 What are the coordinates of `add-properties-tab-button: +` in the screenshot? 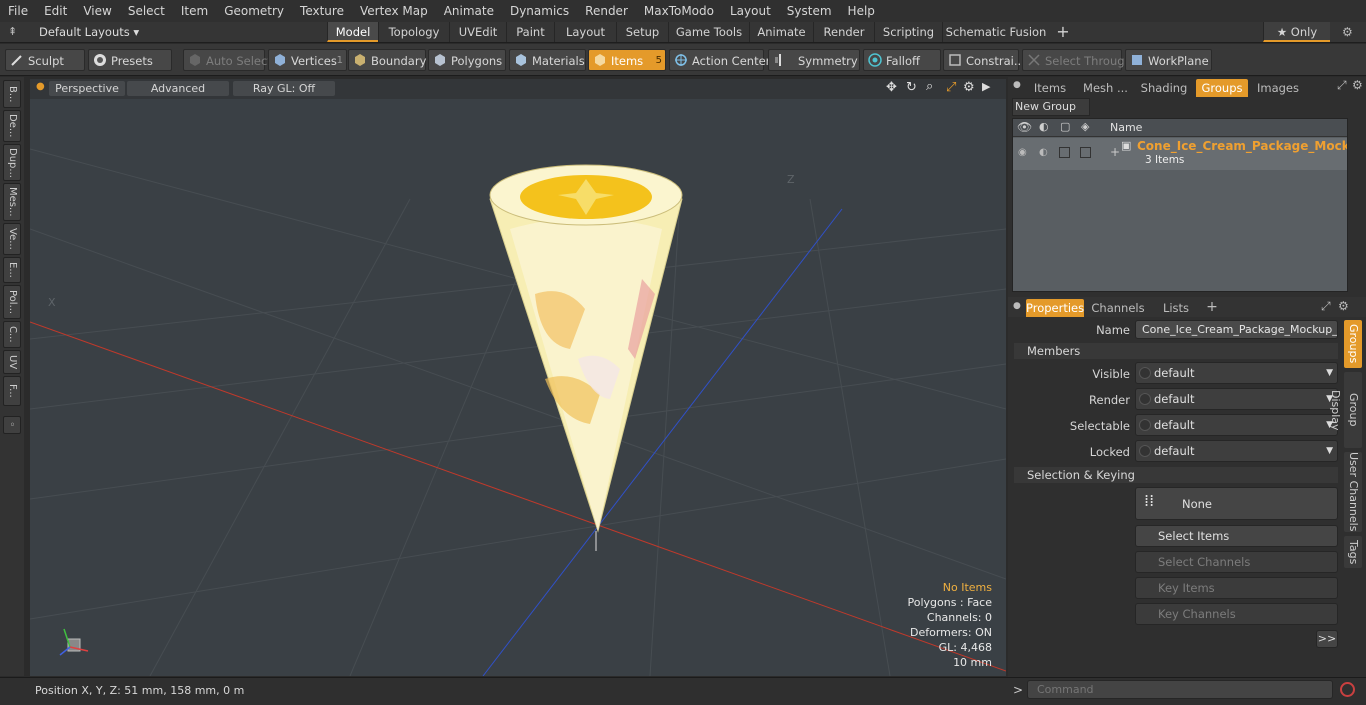 It's located at (1212, 307).